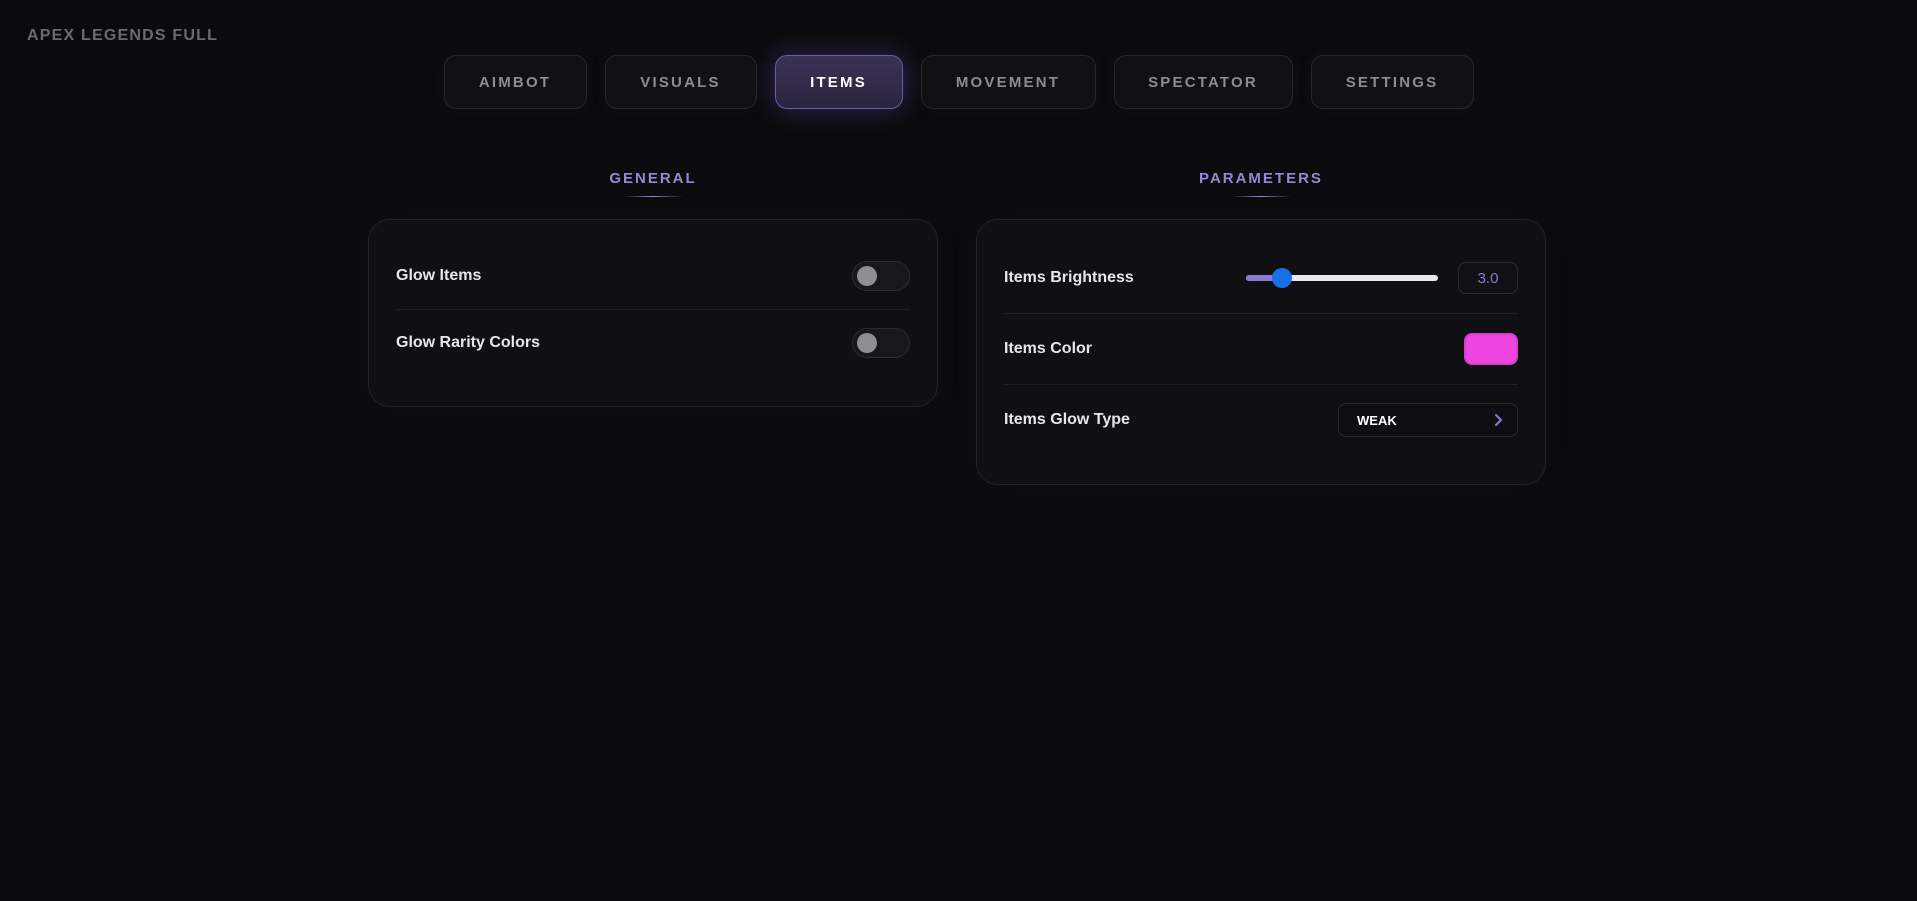 The height and width of the screenshot is (901, 1917). Describe the element at coordinates (881, 343) in the screenshot. I see `glow-rarity-colors-toggle` at that location.